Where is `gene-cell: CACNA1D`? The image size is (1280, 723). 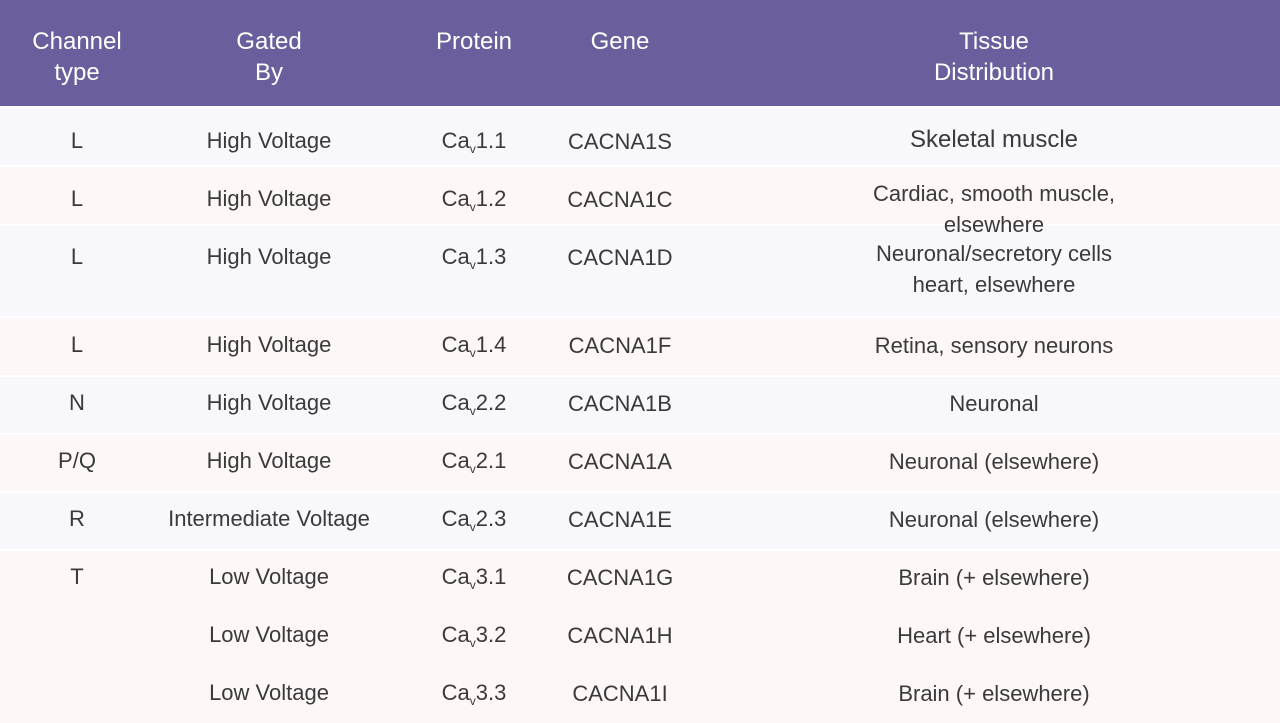
gene-cell: CACNA1D is located at coordinates (619, 257).